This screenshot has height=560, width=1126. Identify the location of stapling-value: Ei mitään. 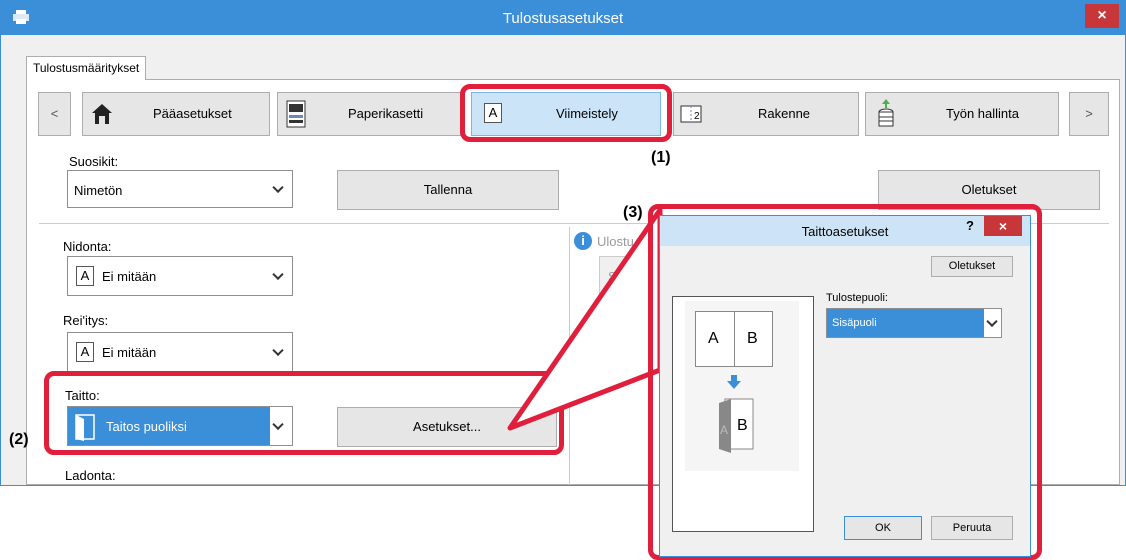
(129, 276).